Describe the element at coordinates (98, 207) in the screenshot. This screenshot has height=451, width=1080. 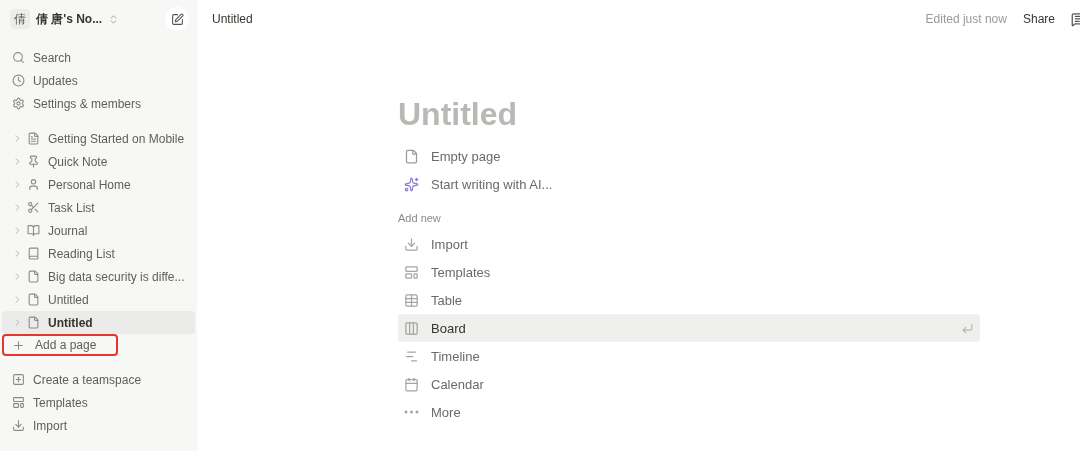
I see `page-item: Task List` at that location.